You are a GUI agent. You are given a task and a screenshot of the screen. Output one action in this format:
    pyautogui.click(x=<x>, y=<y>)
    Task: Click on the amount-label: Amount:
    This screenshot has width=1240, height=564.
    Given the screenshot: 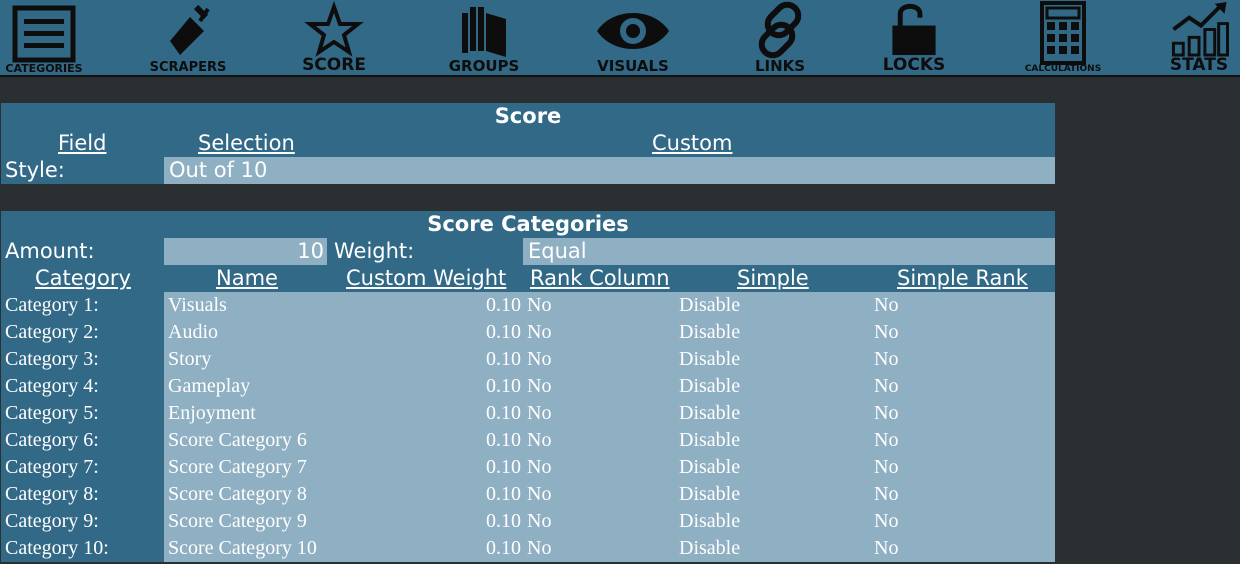 What is the action you would take?
    pyautogui.click(x=50, y=251)
    